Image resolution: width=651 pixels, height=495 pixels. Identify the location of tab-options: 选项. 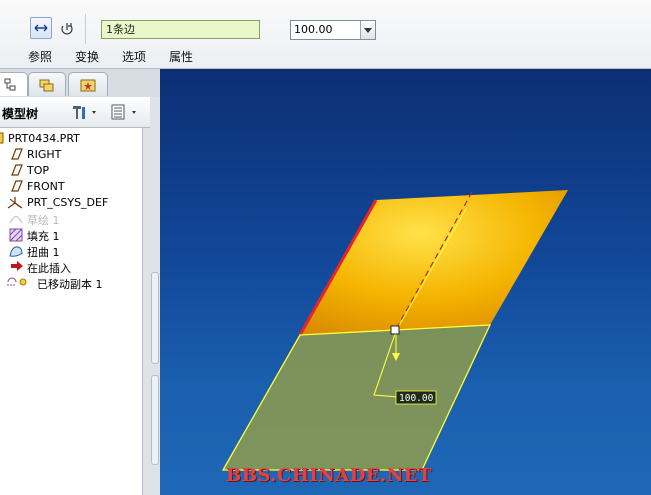
(134, 56).